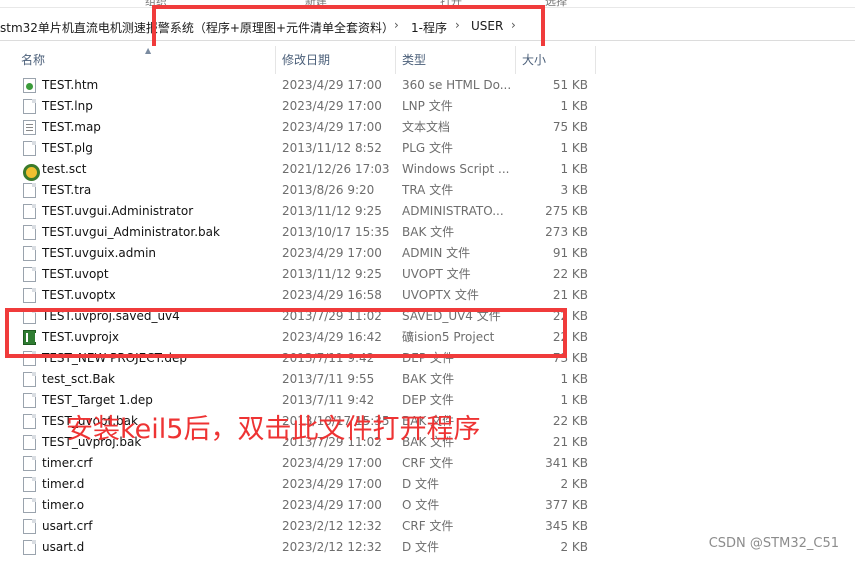 The width and height of the screenshot is (855, 561). I want to click on column-headers: ▲ 名称 修改日期 类型 大小, so click(427, 60).